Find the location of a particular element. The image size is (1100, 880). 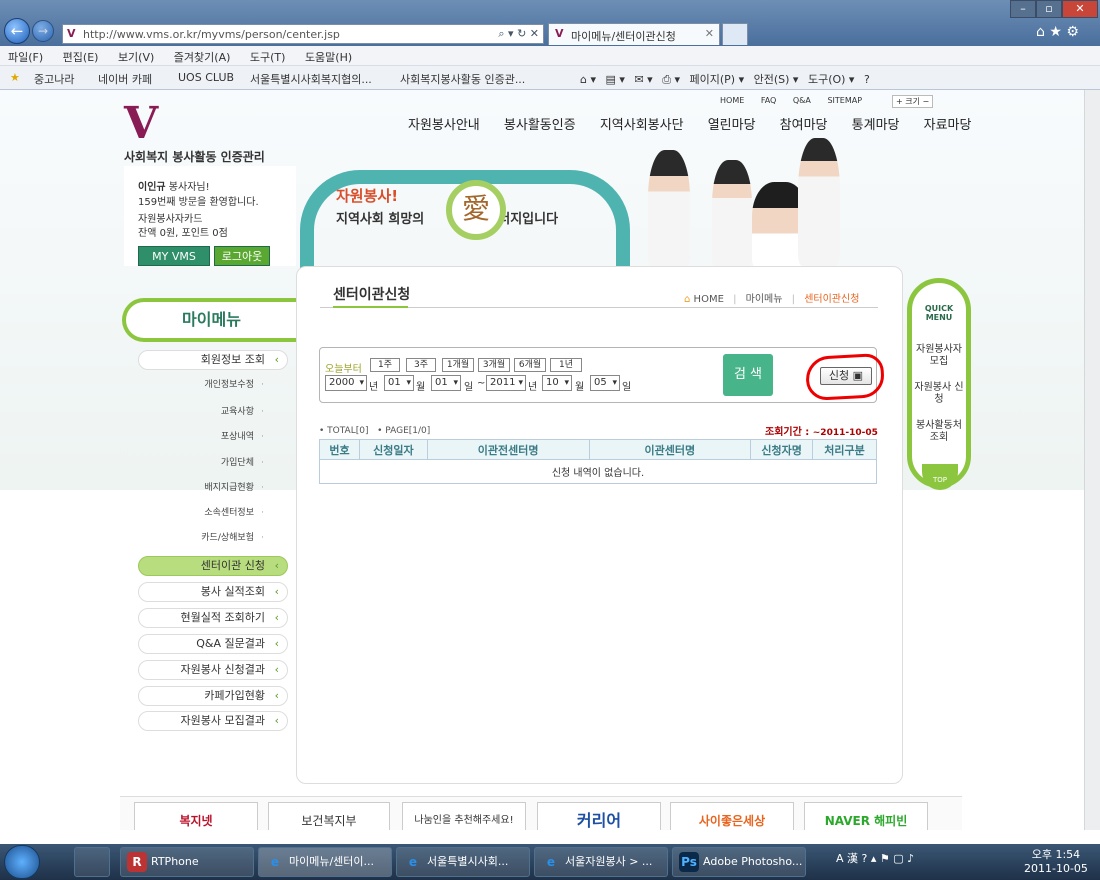

left-menu-item: 봉사 실적조회 ‹ is located at coordinates (213, 592).